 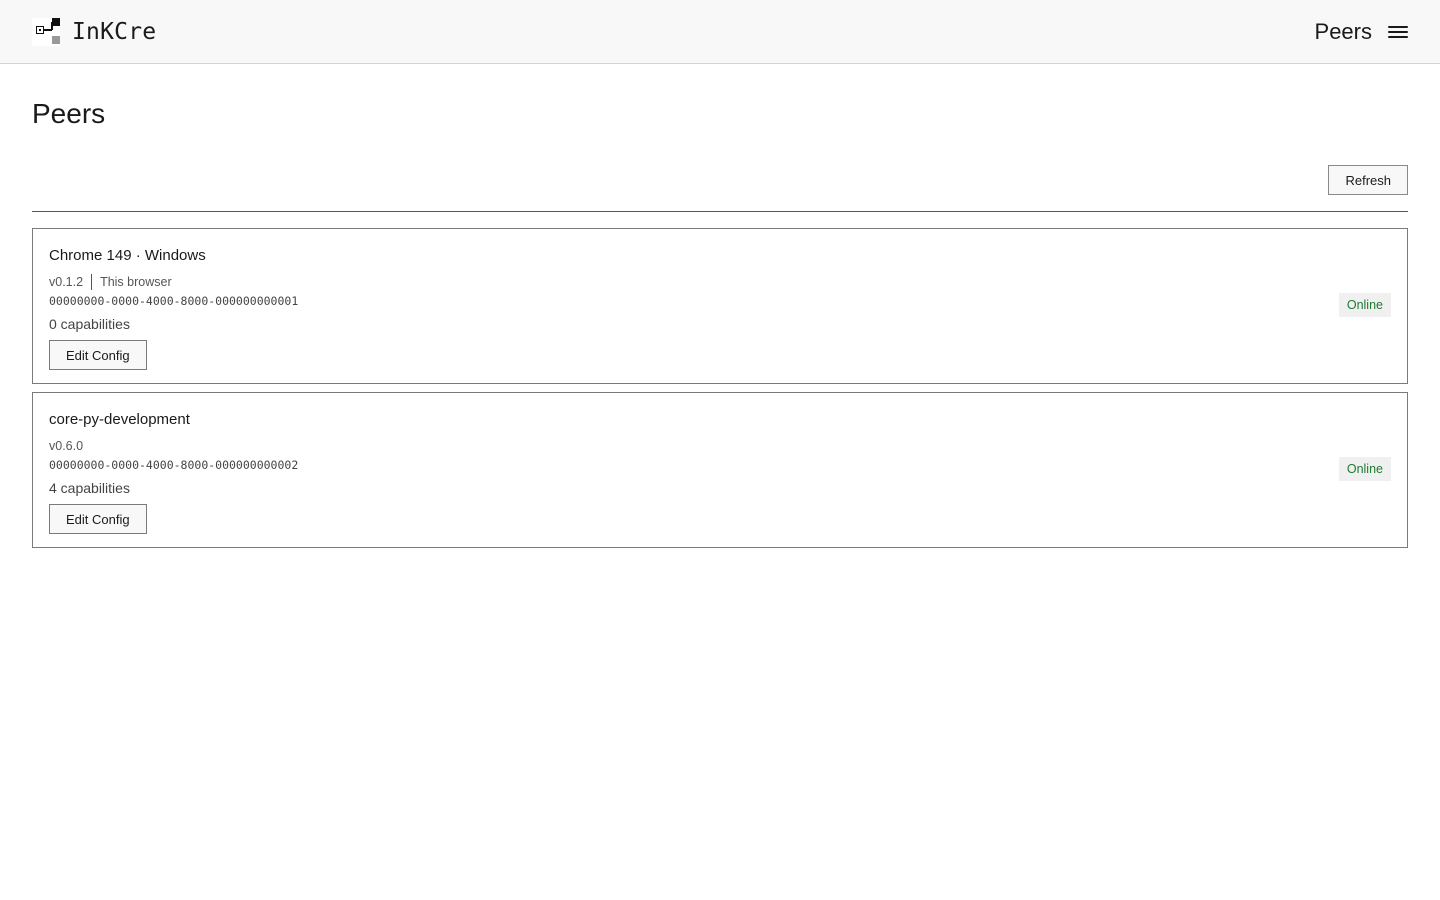 What do you see at coordinates (1398, 32) in the screenshot?
I see `hamburger-menu-icon` at bounding box center [1398, 32].